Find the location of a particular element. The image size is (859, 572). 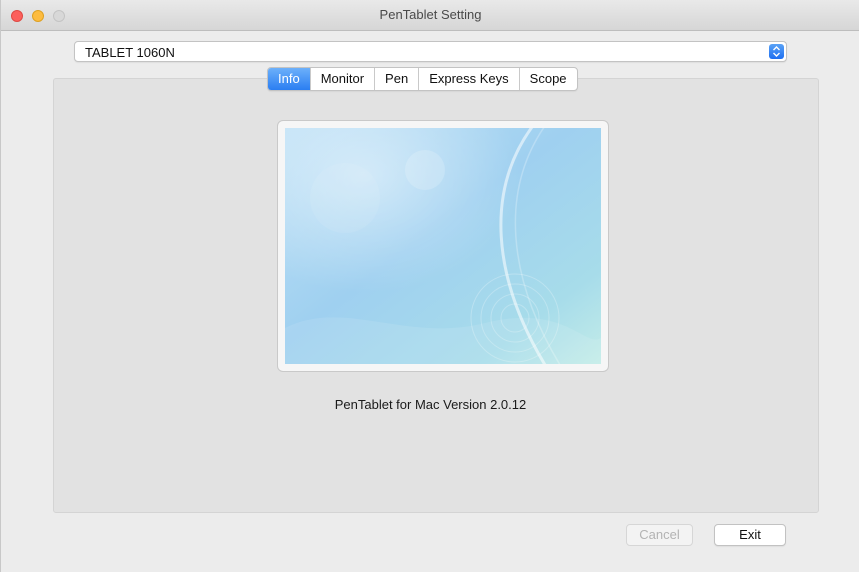

tab-express-keys: Express Keys is located at coordinates (469, 79).